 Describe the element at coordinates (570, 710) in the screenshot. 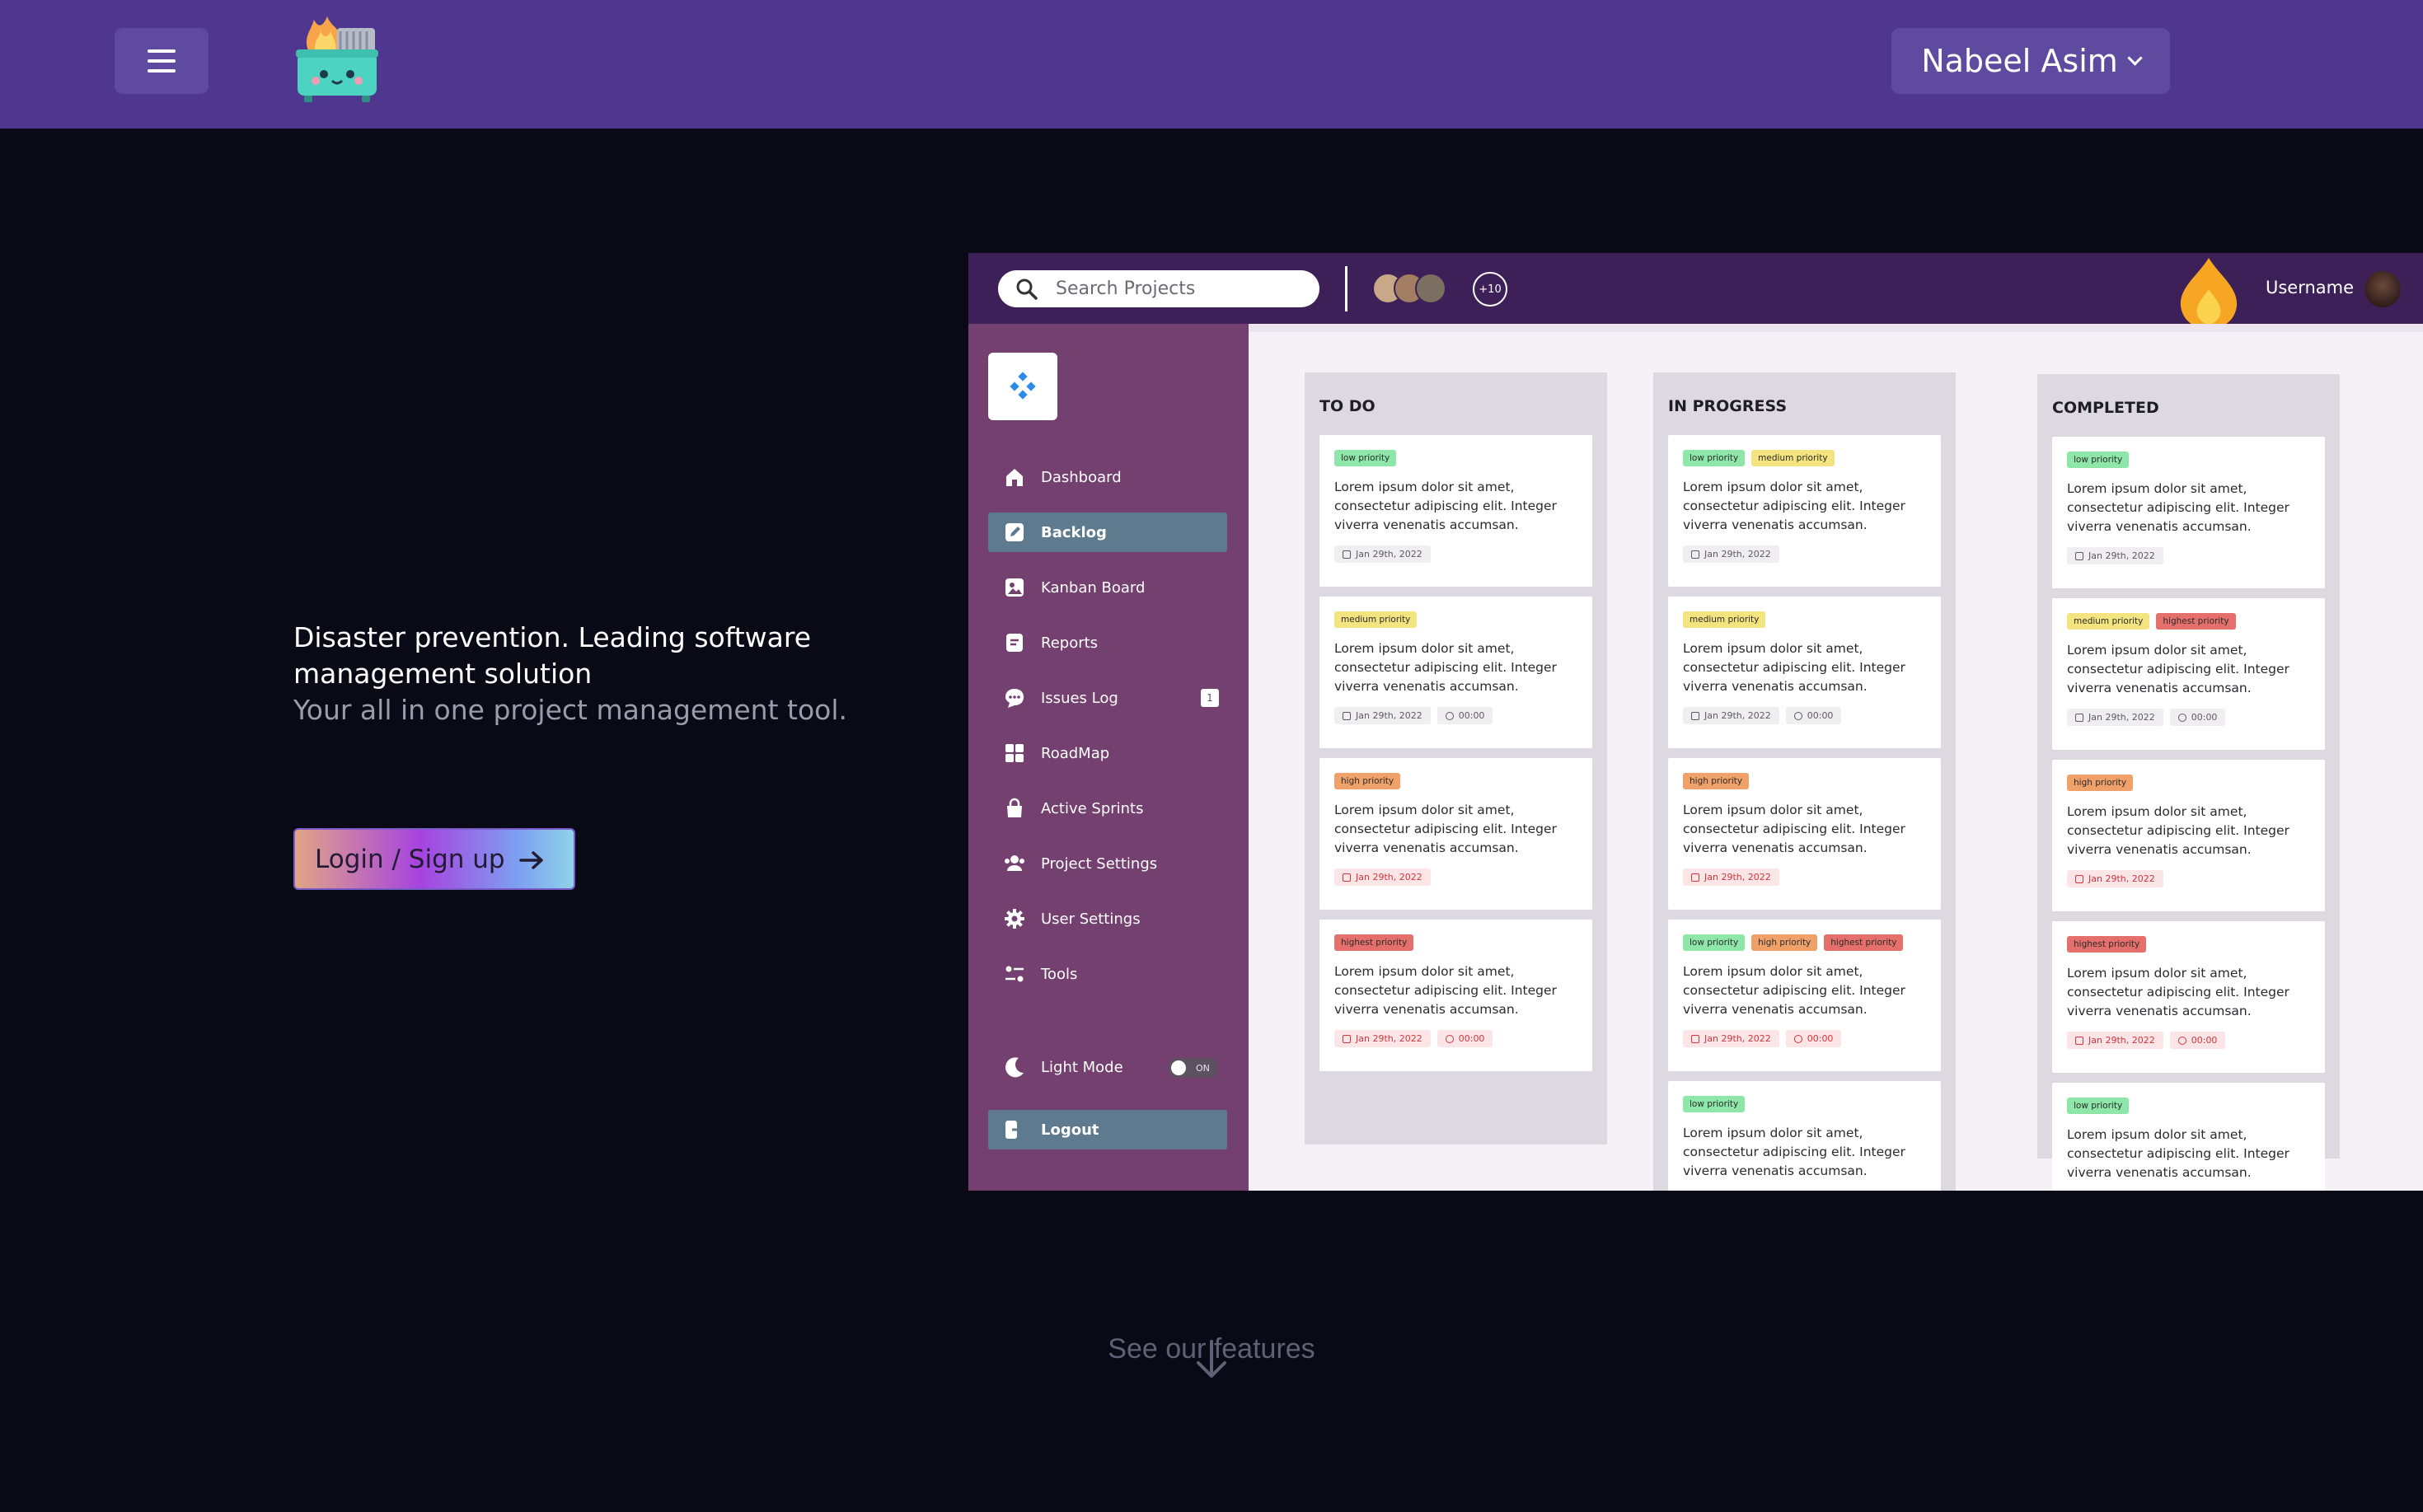

I see `hero-subtitle: Your all in one project management tool.` at that location.